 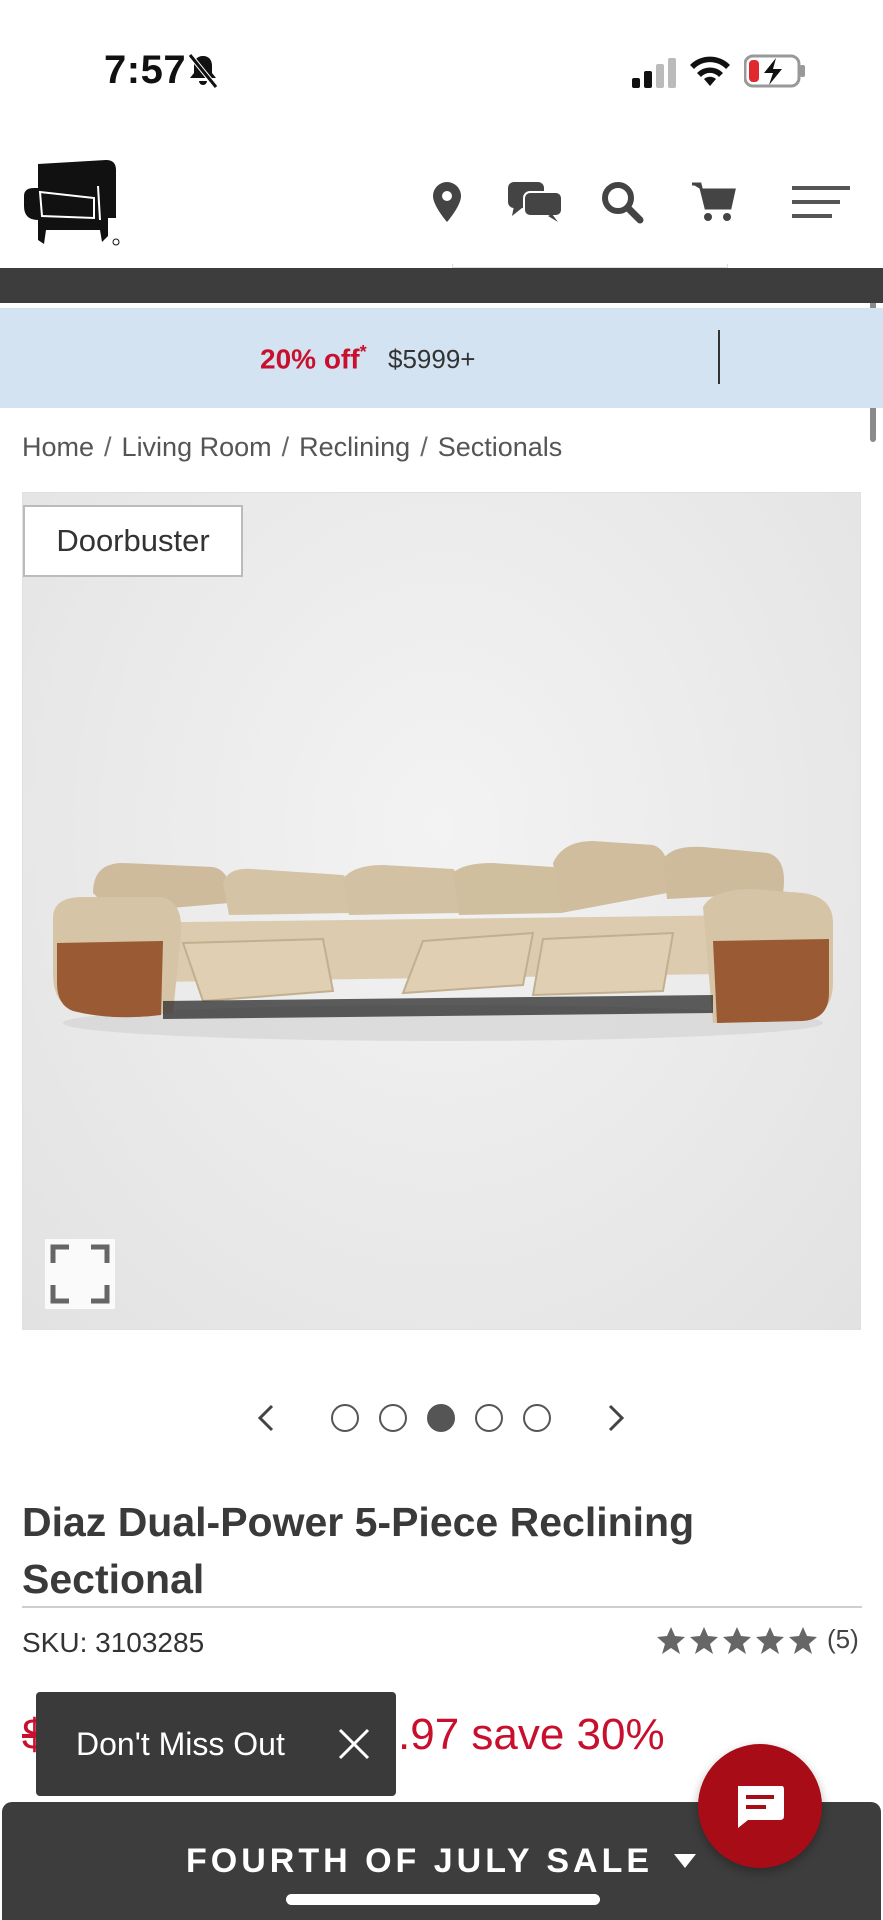 What do you see at coordinates (622, 202) in the screenshot?
I see `search-icon` at bounding box center [622, 202].